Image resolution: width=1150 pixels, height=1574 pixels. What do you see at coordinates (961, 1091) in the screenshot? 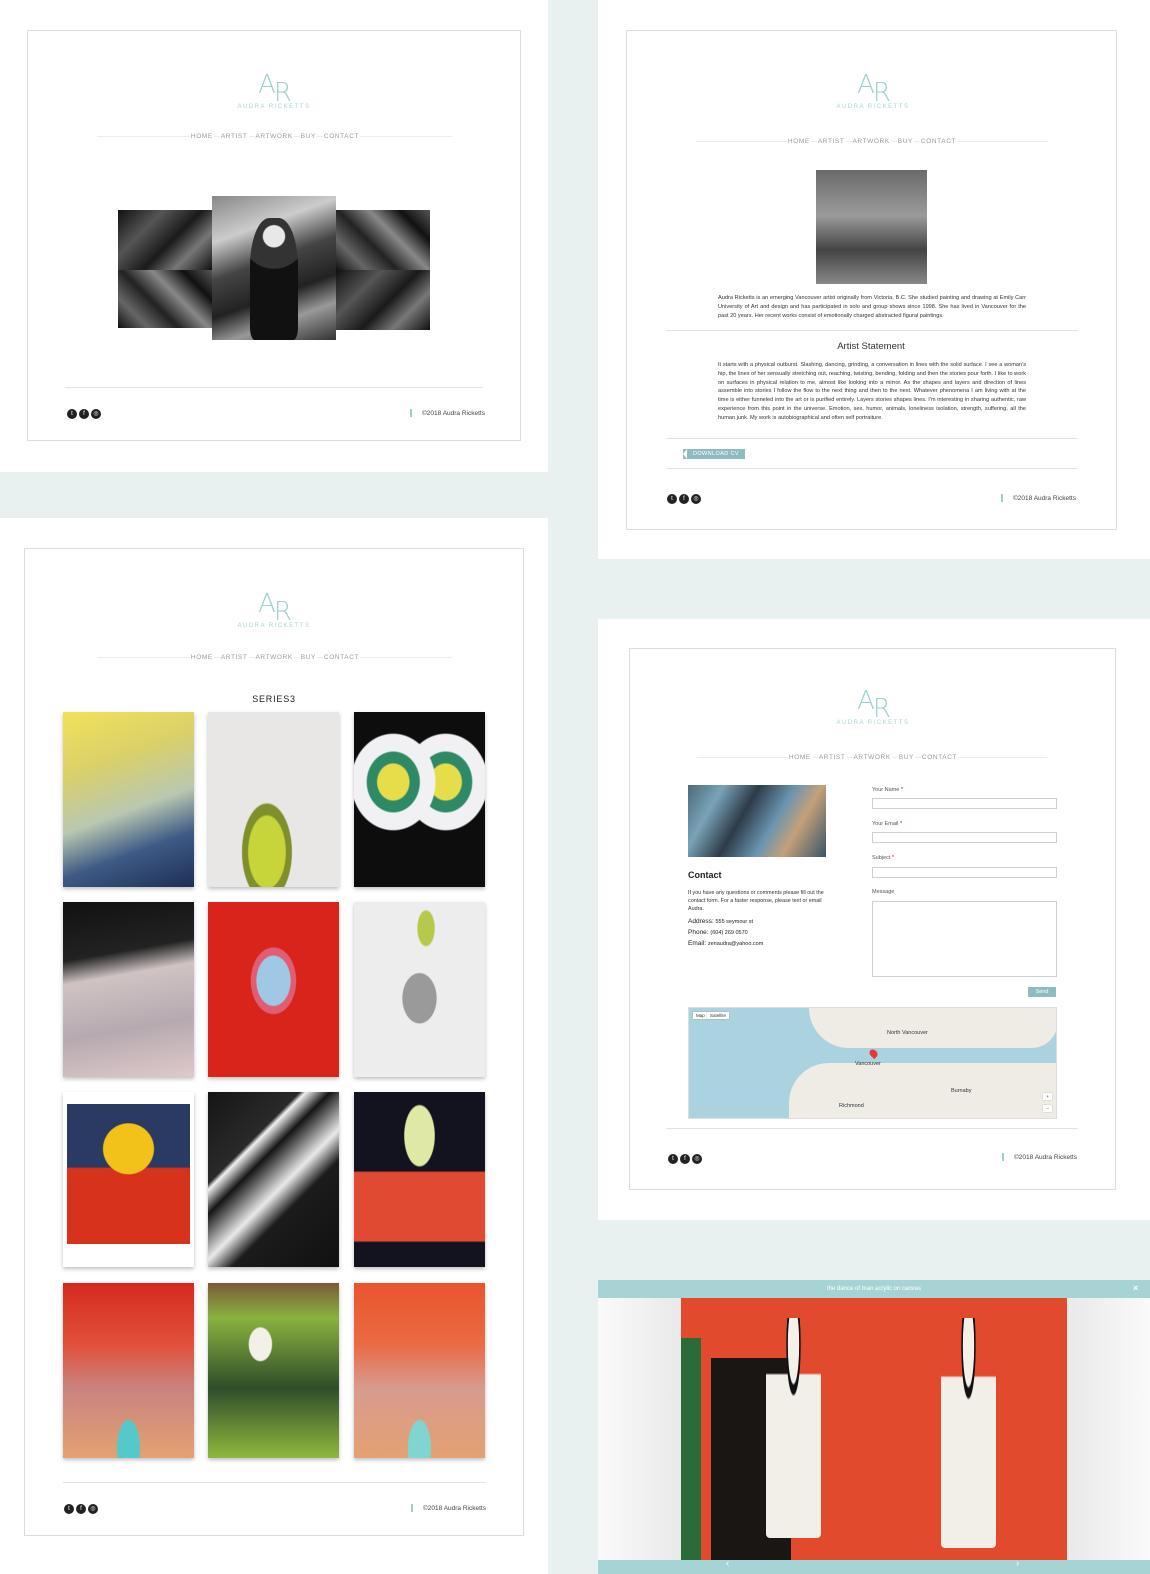
I see `map-label: Burnaby` at bounding box center [961, 1091].